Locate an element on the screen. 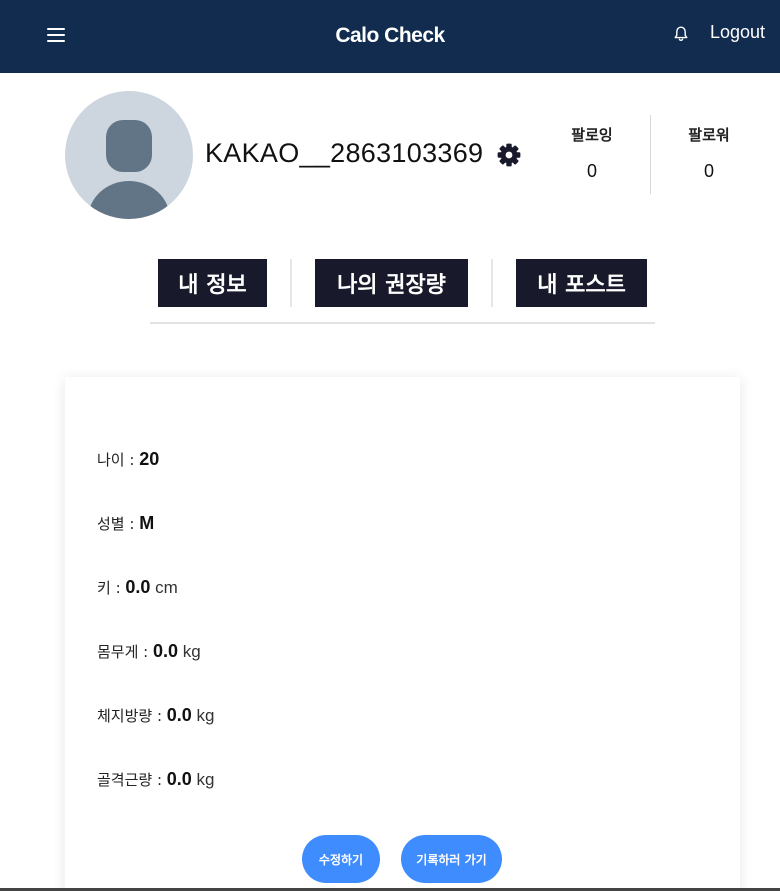  muscle-unit: kg is located at coordinates (203, 779).